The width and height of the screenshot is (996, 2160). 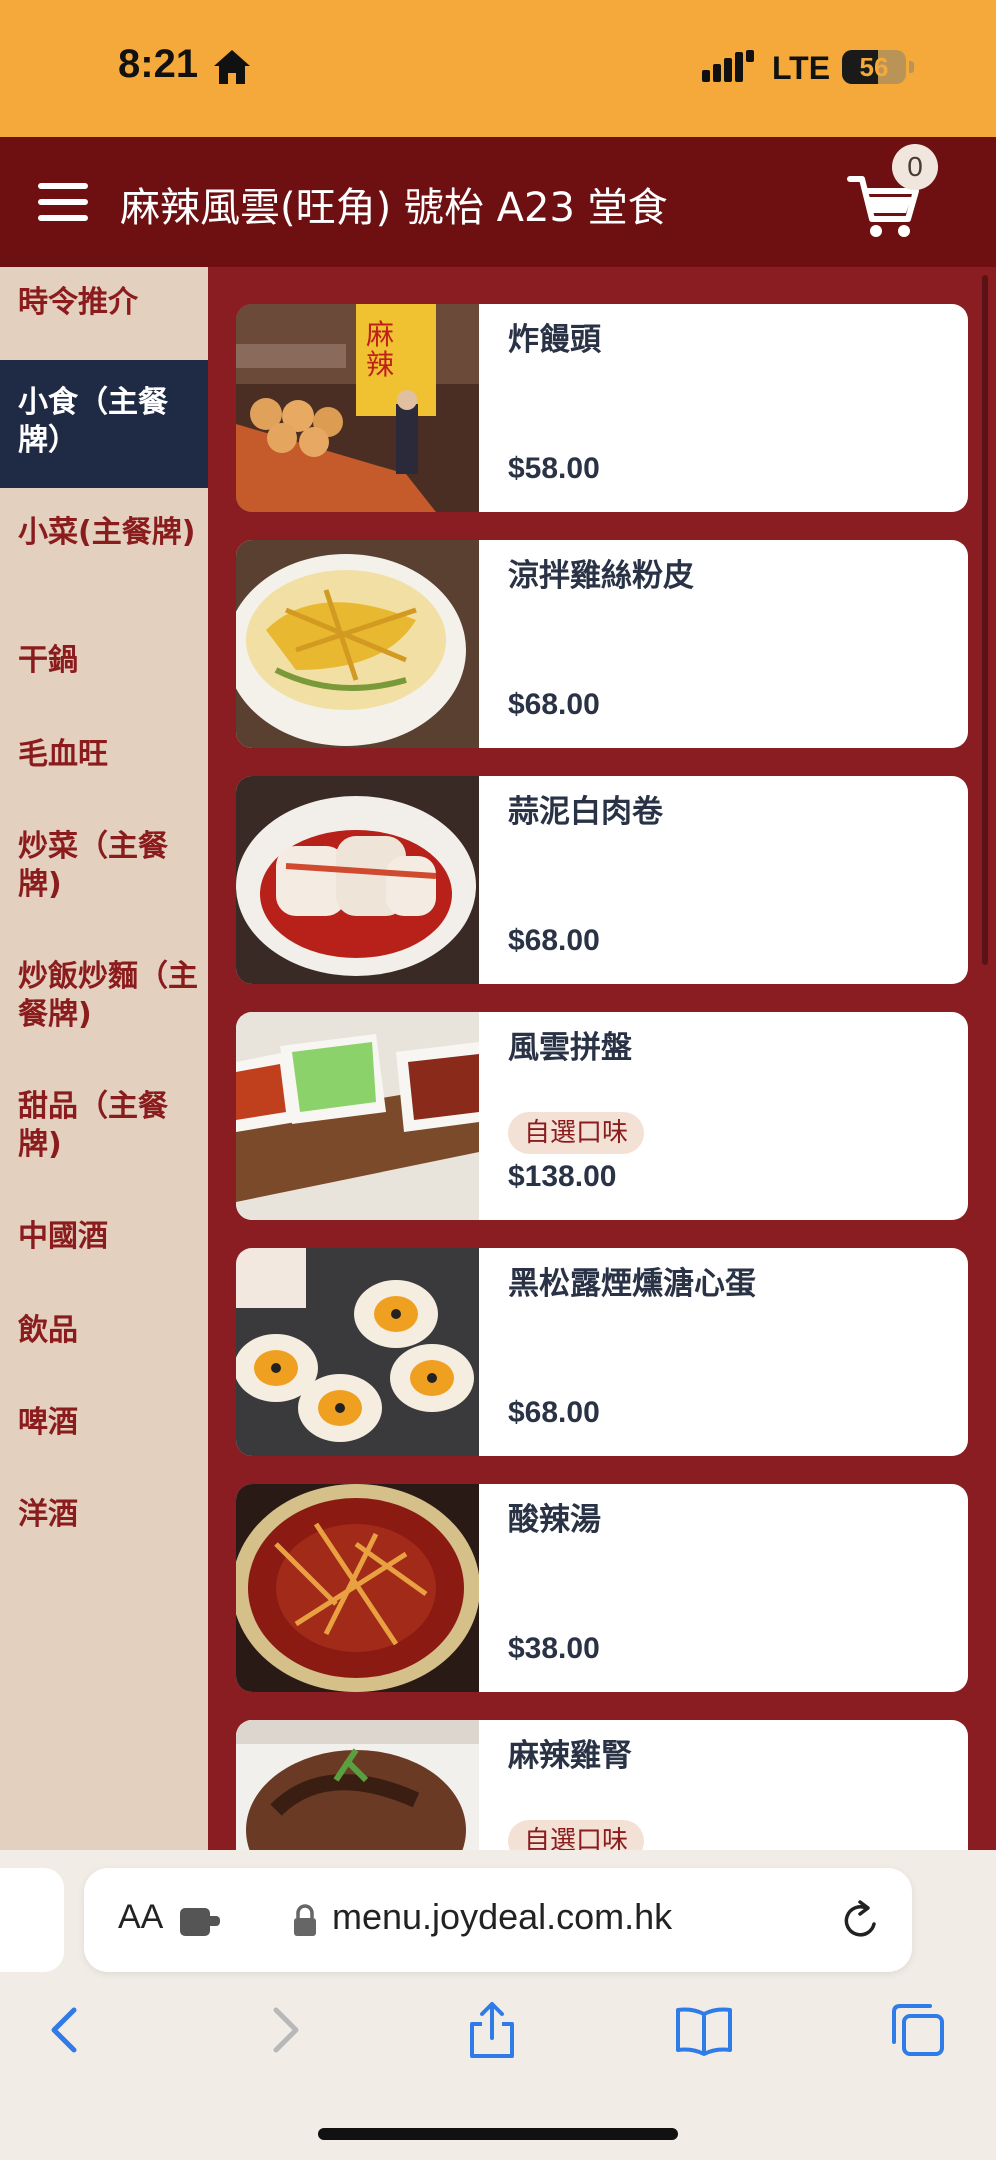 What do you see at coordinates (32, 1920) in the screenshot?
I see `previous-tab-preview` at bounding box center [32, 1920].